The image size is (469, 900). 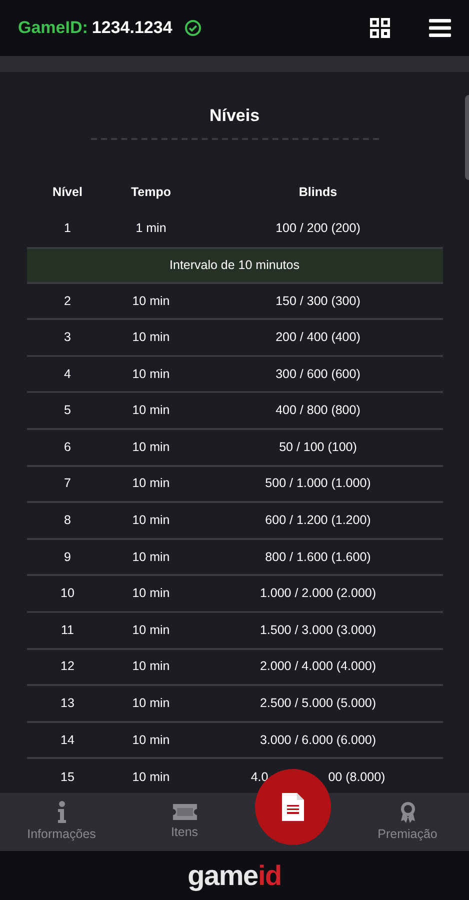 What do you see at coordinates (318, 740) in the screenshot?
I see `table-cell-text: 3.000 / 6.000 (6.000)` at bounding box center [318, 740].